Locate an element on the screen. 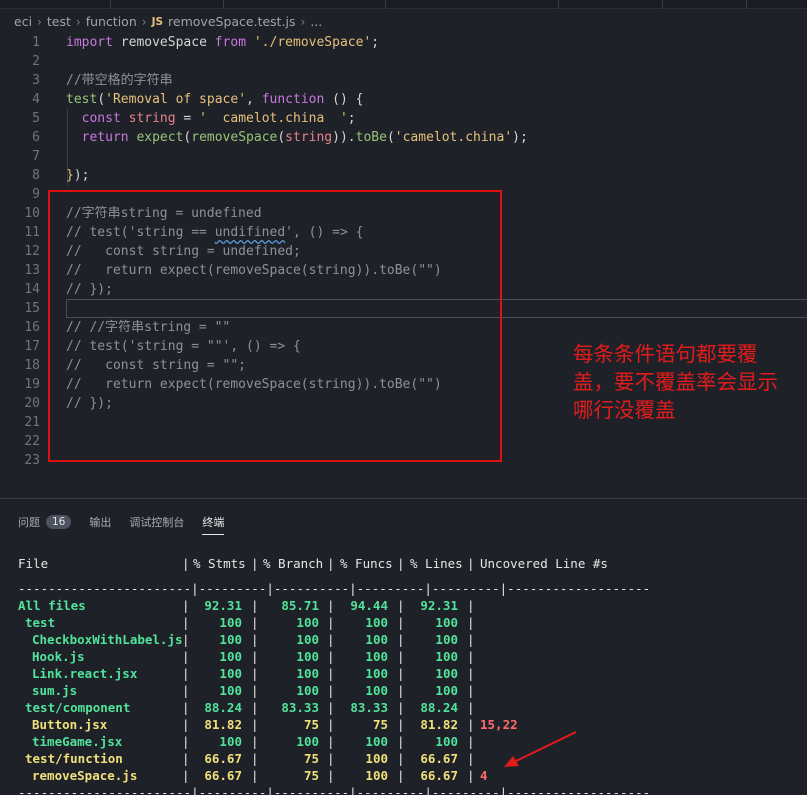 This screenshot has width=807, height=795. code-text: import removeSpace from './removeSpace'; is located at coordinates (222, 42).